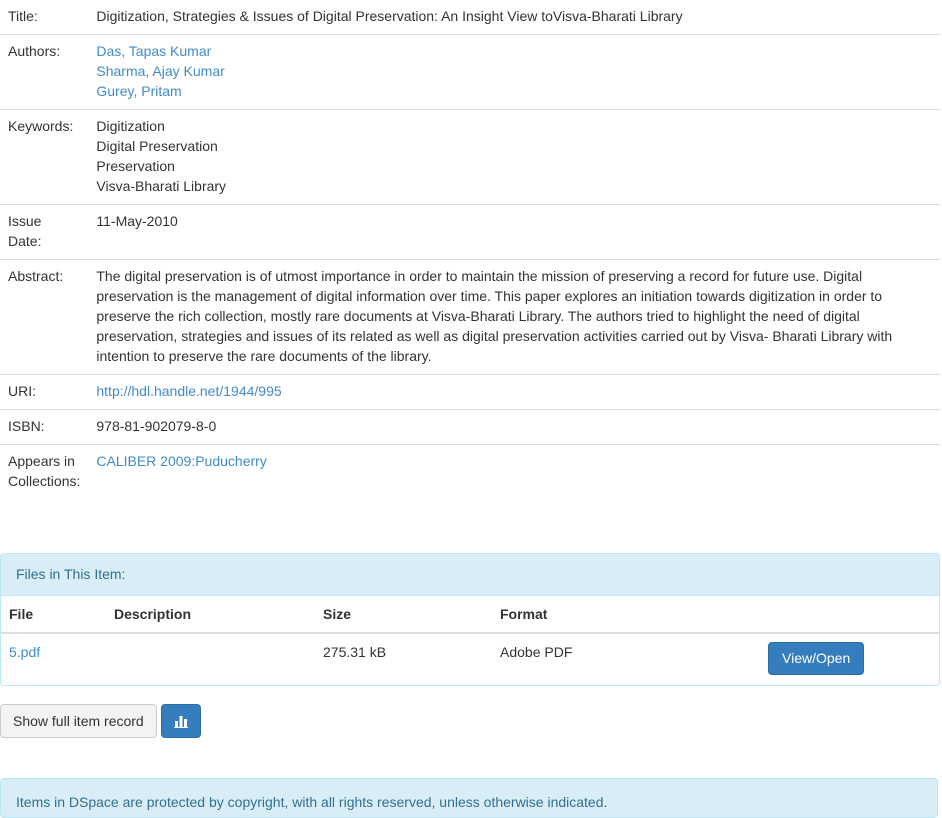  I want to click on keyword: Digitization, so click(130, 126).